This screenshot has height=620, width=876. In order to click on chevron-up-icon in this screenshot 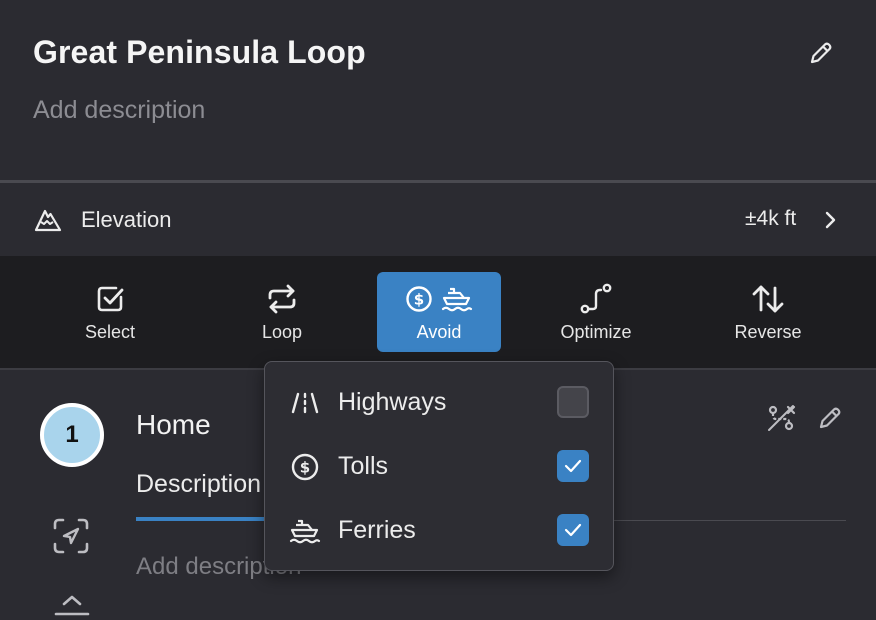, I will do `click(72, 605)`.